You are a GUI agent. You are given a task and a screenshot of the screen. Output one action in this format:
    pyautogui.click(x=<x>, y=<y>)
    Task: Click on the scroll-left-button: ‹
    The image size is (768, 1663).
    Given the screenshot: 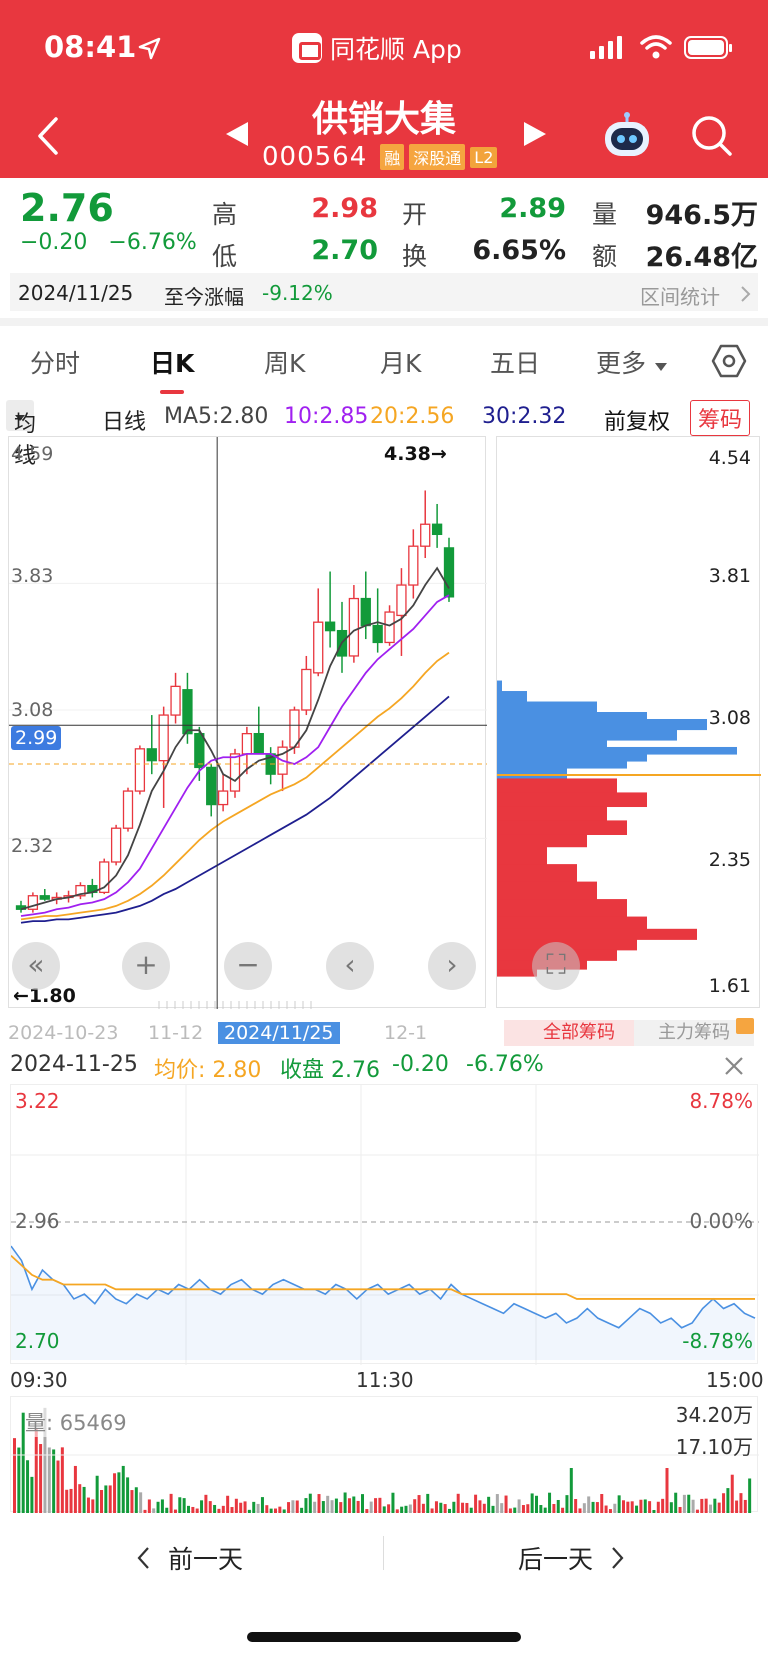 What is the action you would take?
    pyautogui.click(x=350, y=966)
    